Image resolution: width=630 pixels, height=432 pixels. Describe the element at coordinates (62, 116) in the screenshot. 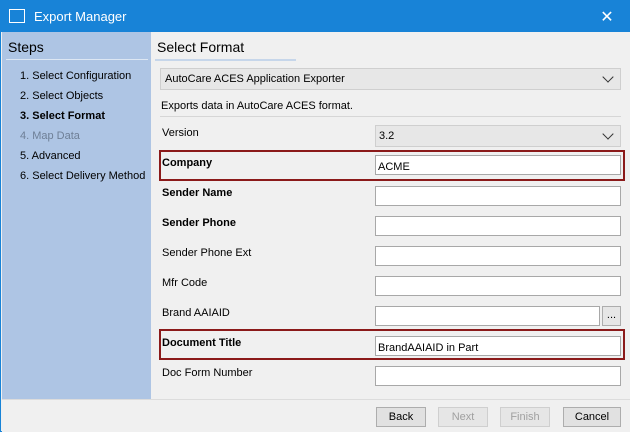

I see `step-select-format: 3. Select Format` at that location.